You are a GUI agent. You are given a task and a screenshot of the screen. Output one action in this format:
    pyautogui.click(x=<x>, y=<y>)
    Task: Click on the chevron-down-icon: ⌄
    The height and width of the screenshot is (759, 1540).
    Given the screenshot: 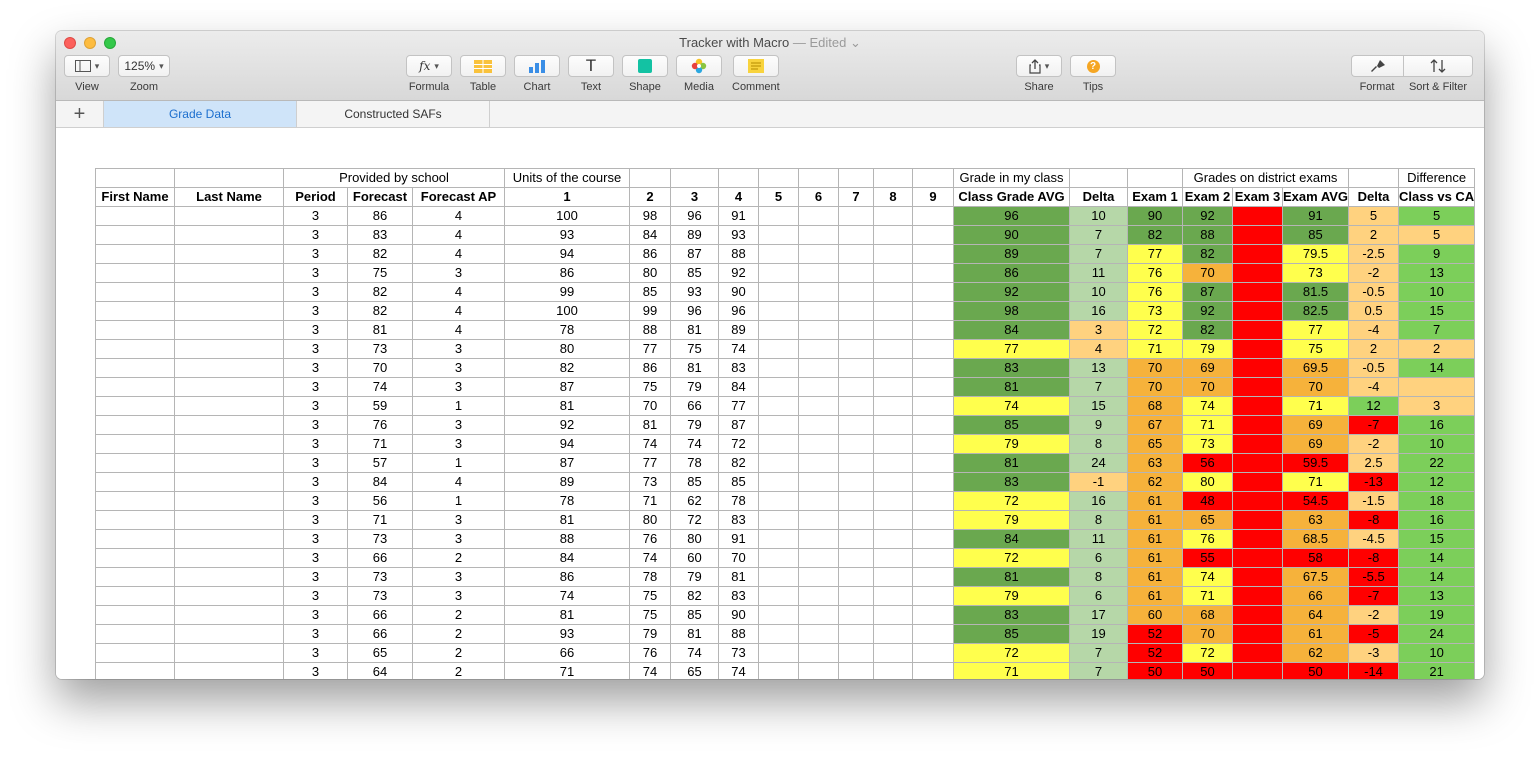 What is the action you would take?
    pyautogui.click(x=855, y=42)
    